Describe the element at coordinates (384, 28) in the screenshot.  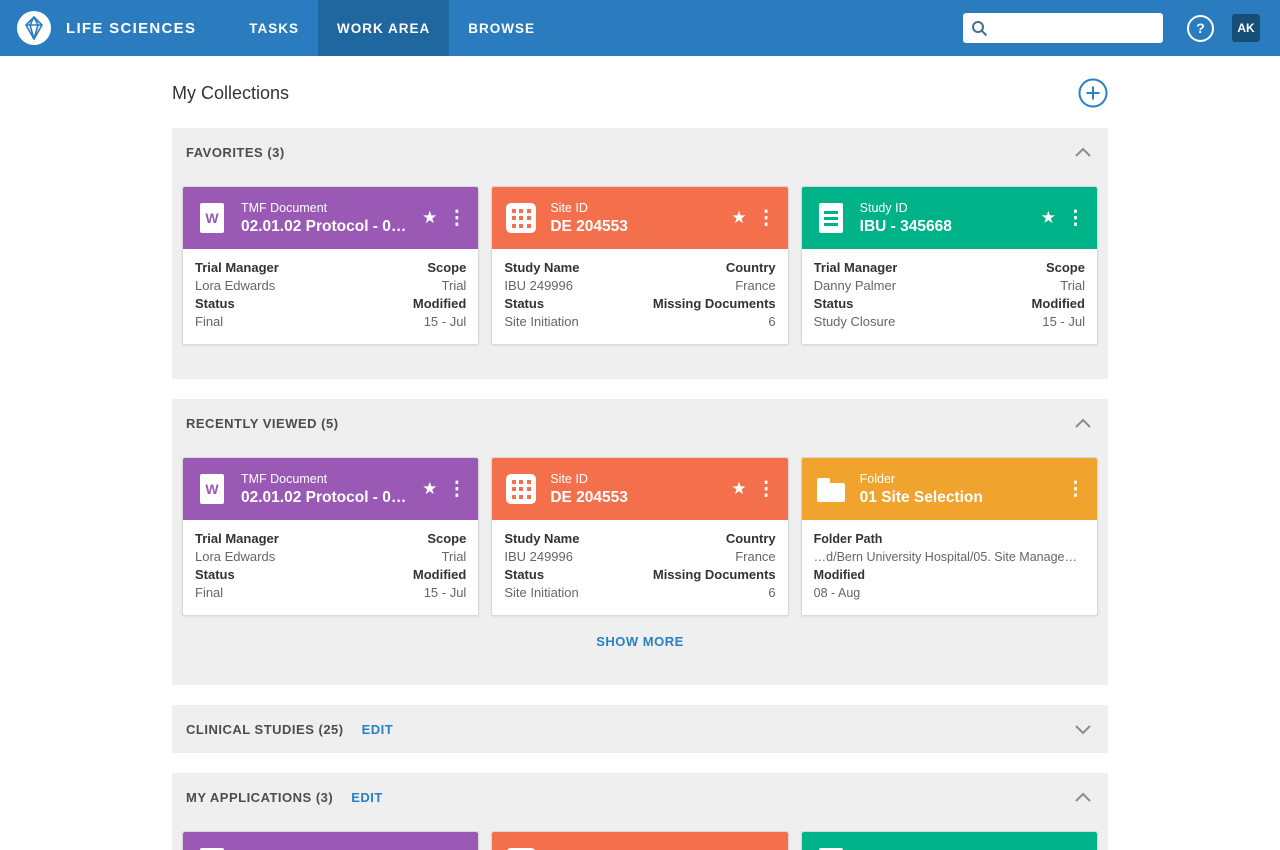
I see `nav-item-work-area: WORK AREA` at that location.